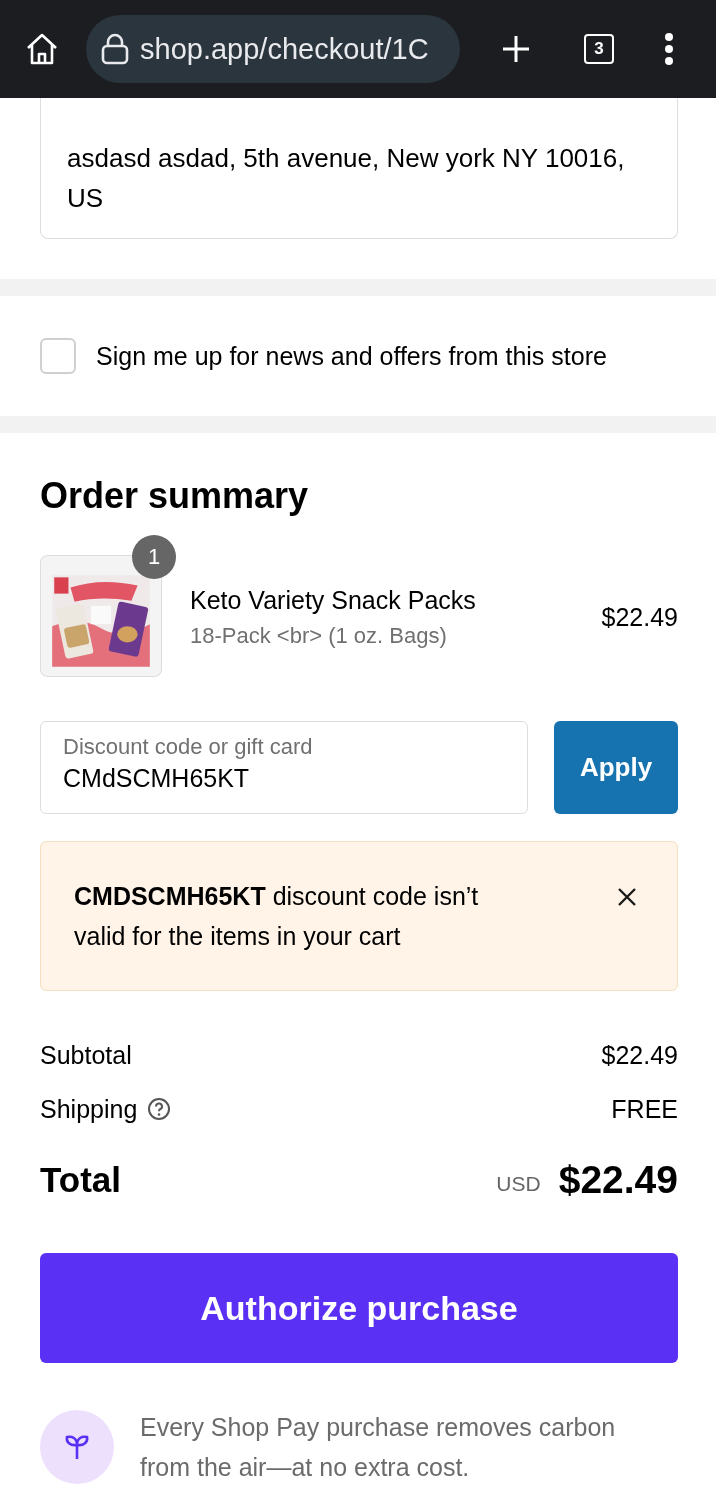 The image size is (716, 1500). What do you see at coordinates (86, 1055) in the screenshot?
I see `subtotal-label: Subtotal` at bounding box center [86, 1055].